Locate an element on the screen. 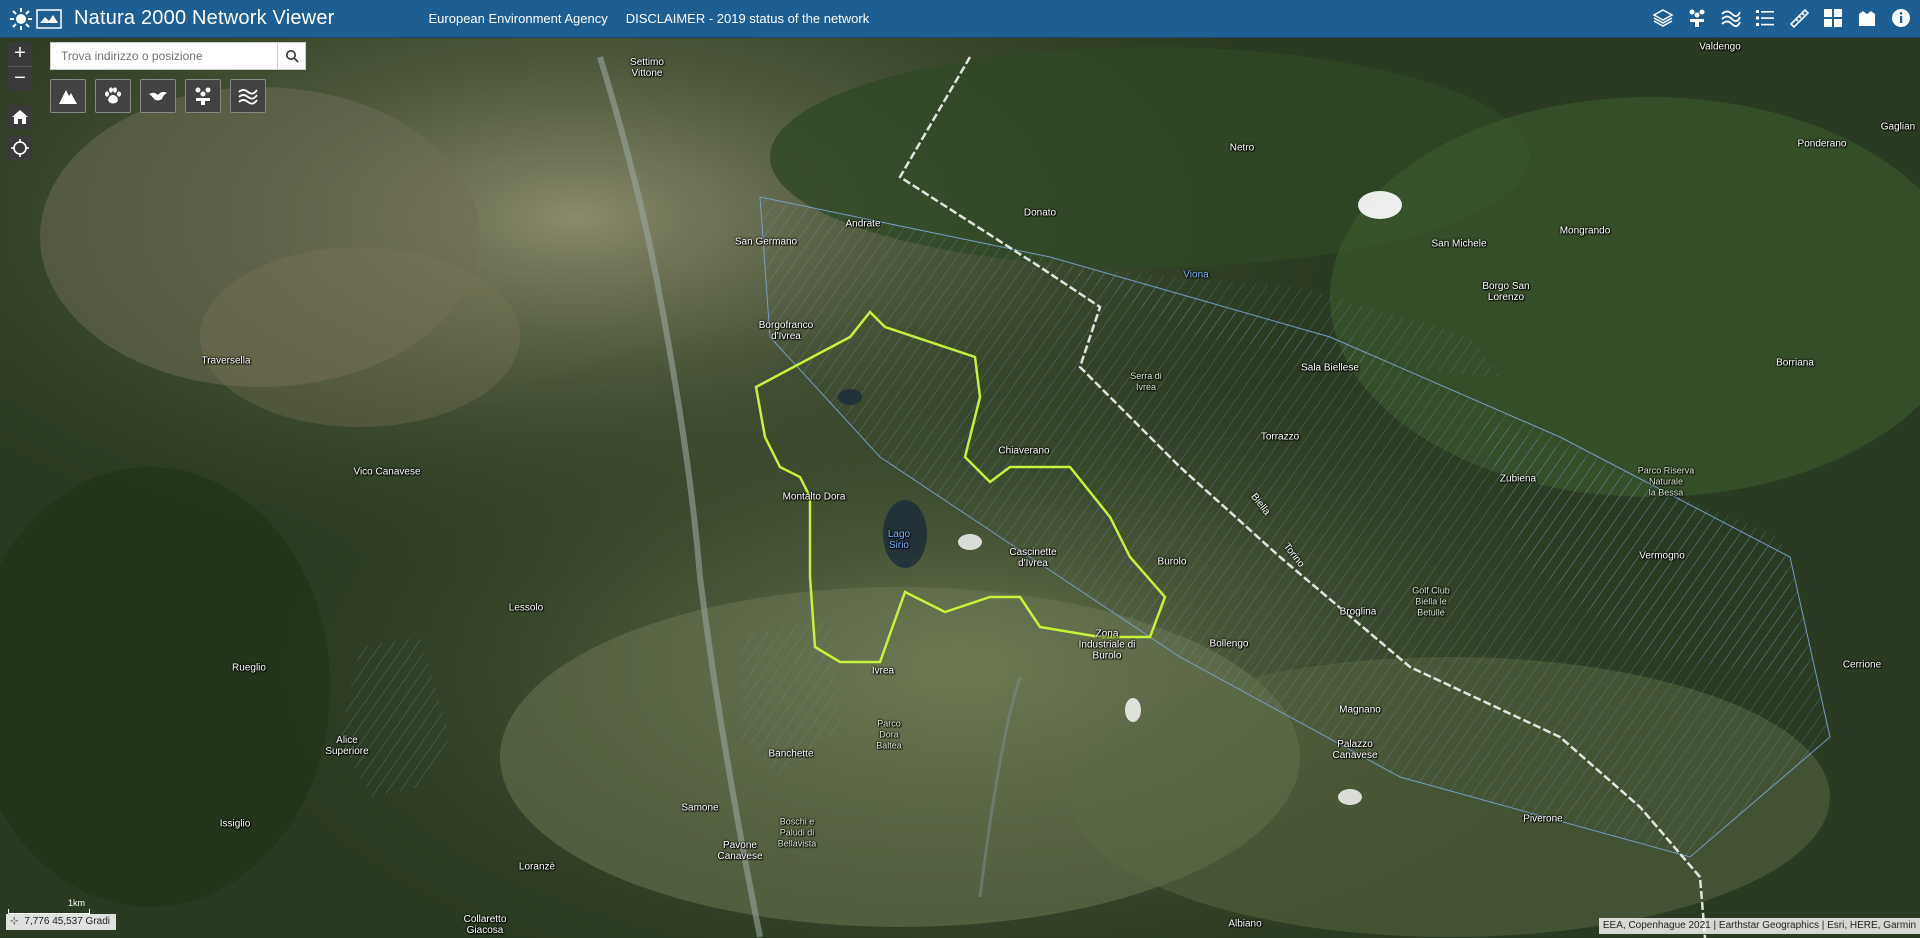  measure-button is located at coordinates (1799, 18).